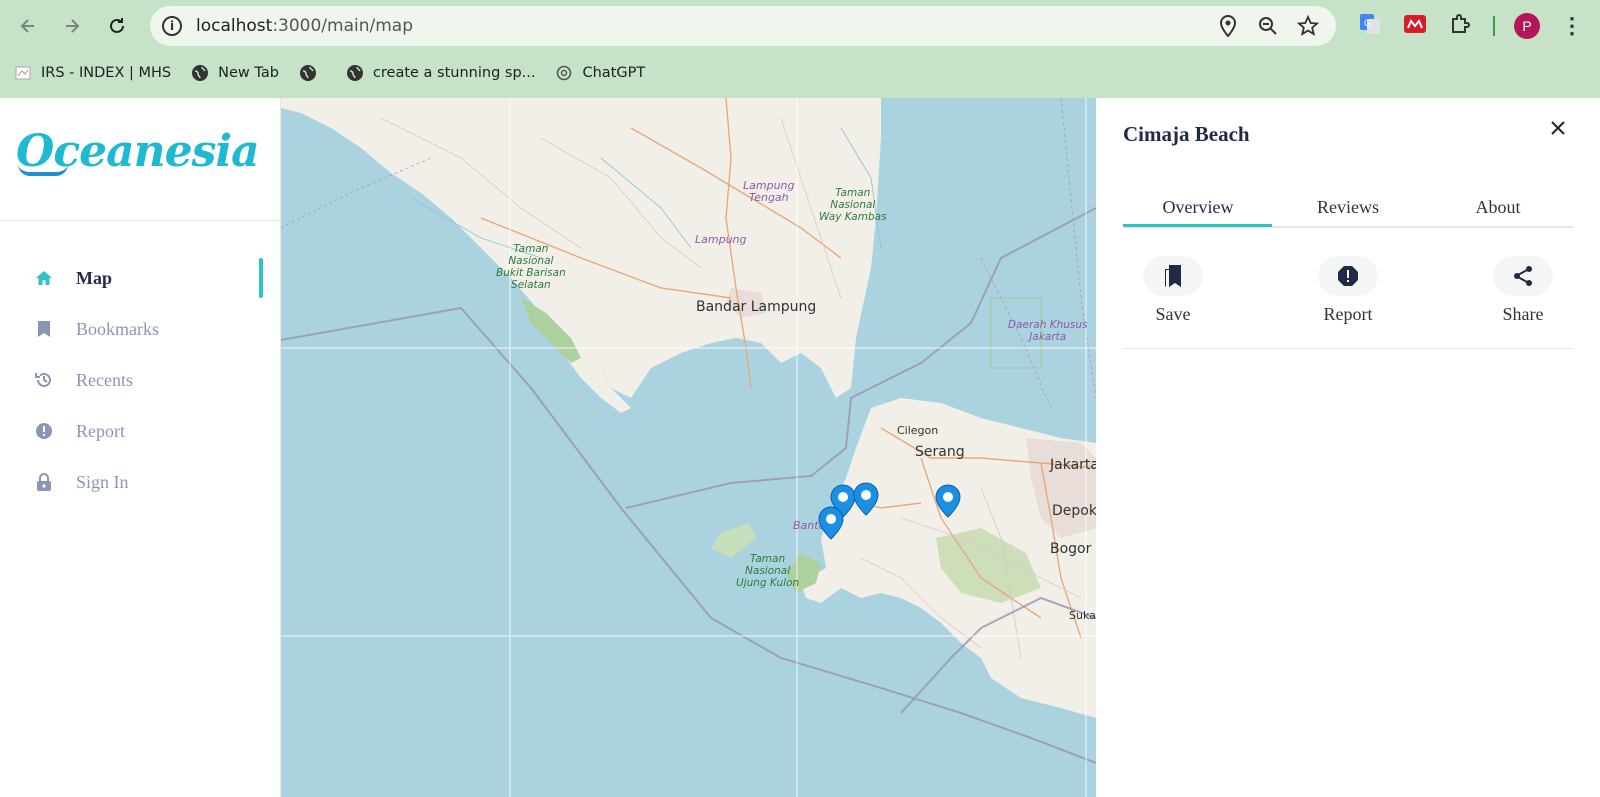 This screenshot has height=797, width=1600. I want to click on map-label-region: Daerah Khusus Jakarta, so click(1048, 331).